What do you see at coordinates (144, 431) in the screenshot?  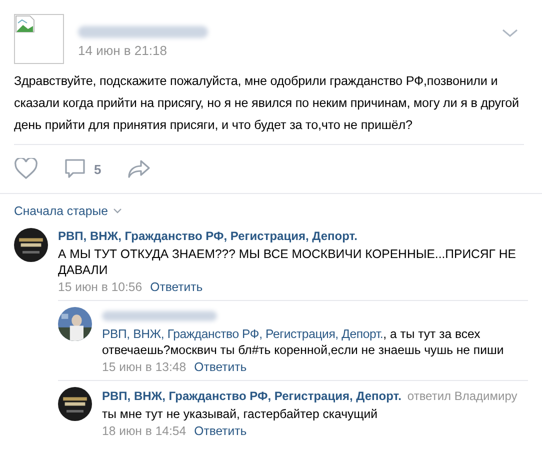 I see `comment-date: 18 июн в 14:54` at bounding box center [144, 431].